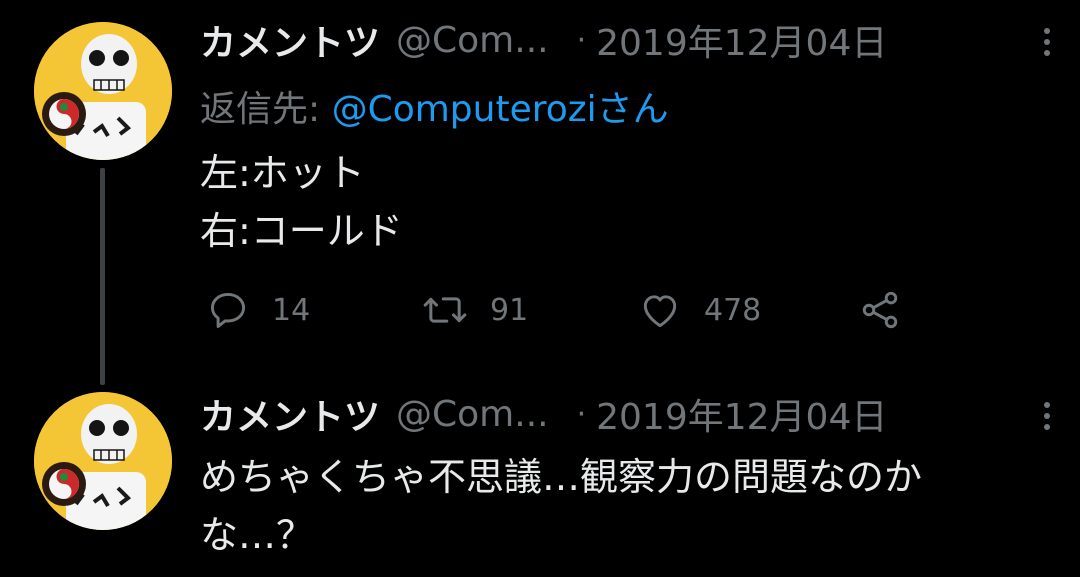 Image resolution: width=1080 pixels, height=577 pixels. Describe the element at coordinates (258, 310) in the screenshot. I see `reply-button: 14` at that location.